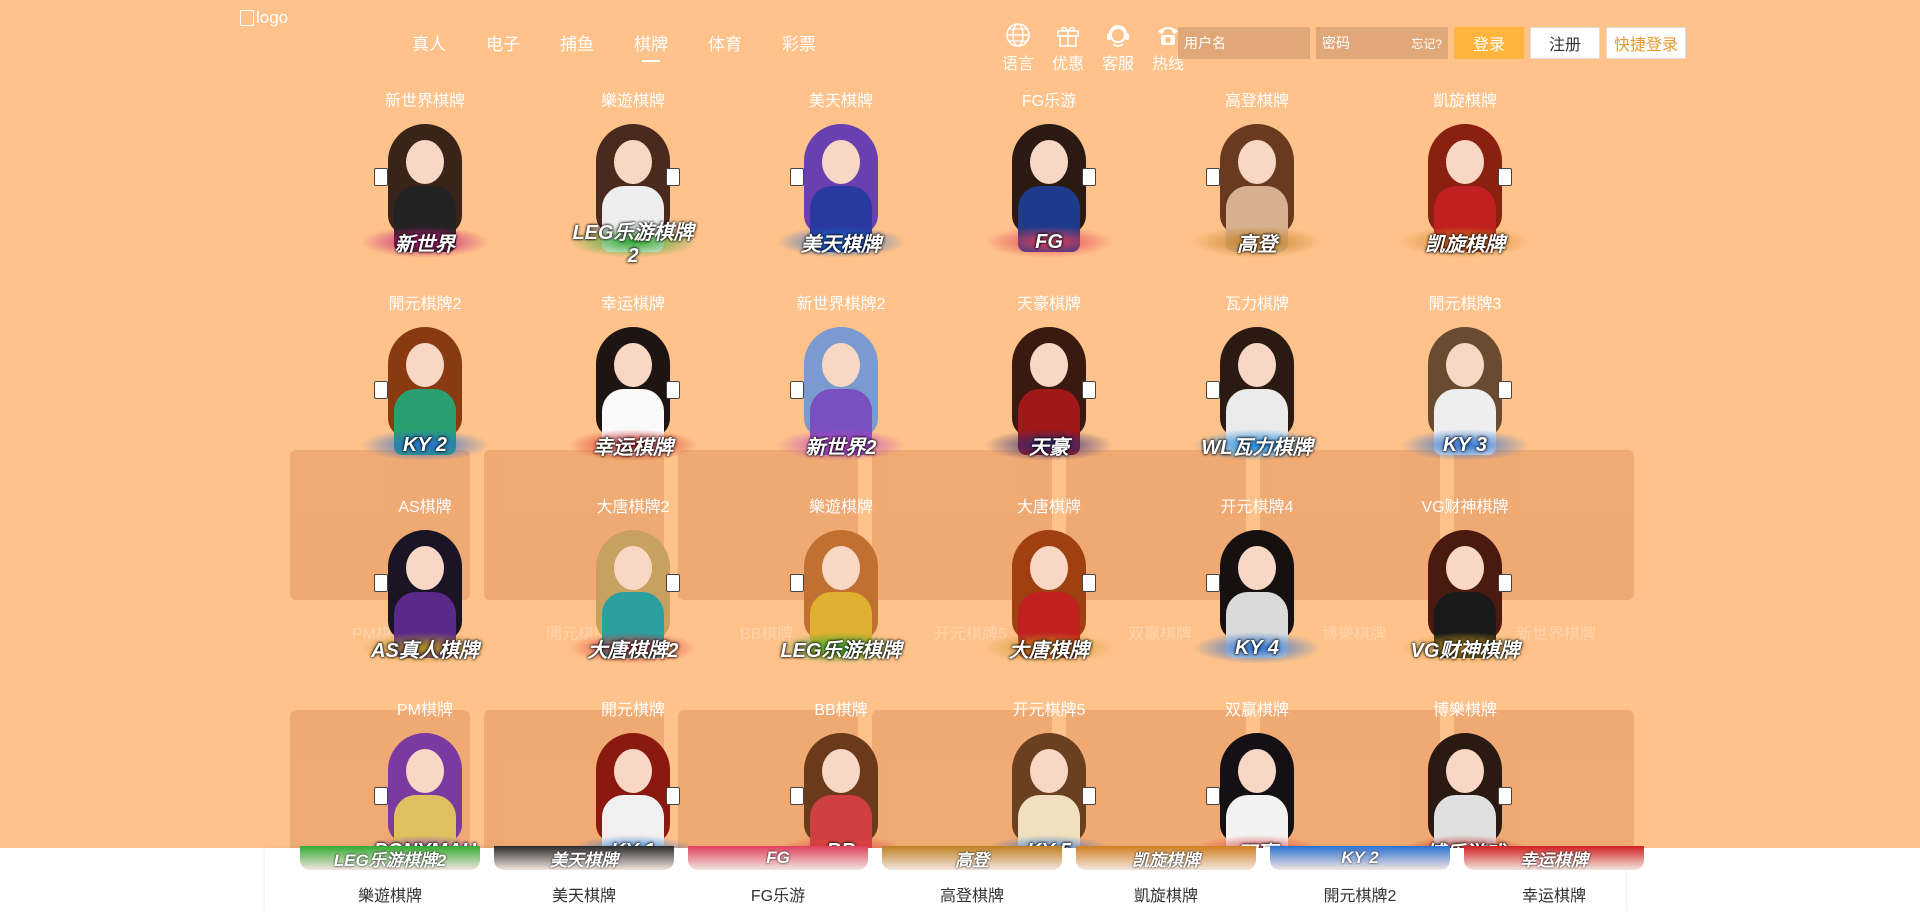  What do you see at coordinates (651, 46) in the screenshot?
I see `nav-item-cards: 棋牌` at bounding box center [651, 46].